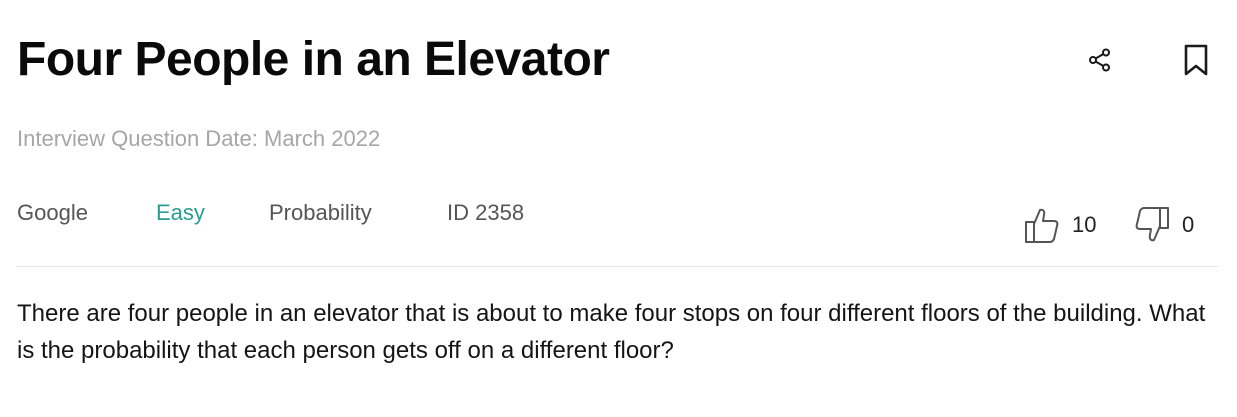 This screenshot has height=417, width=1237. I want to click on question-date: Interview Question Date: March 2022, so click(199, 138).